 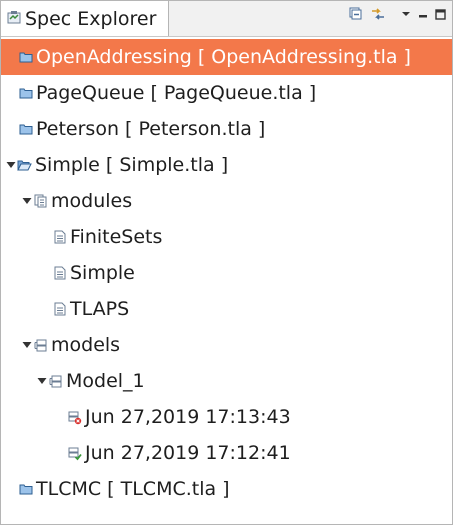 What do you see at coordinates (226, 201) in the screenshot?
I see `tree-item-modules: modules` at bounding box center [226, 201].